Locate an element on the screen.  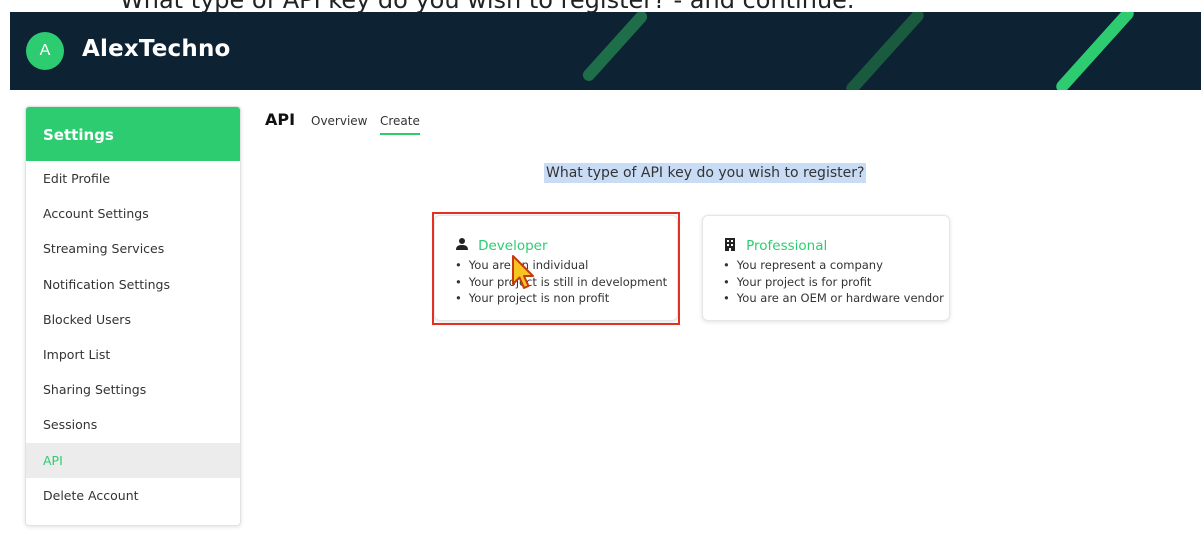
card-title-row: Professional is located at coordinates (775, 244).